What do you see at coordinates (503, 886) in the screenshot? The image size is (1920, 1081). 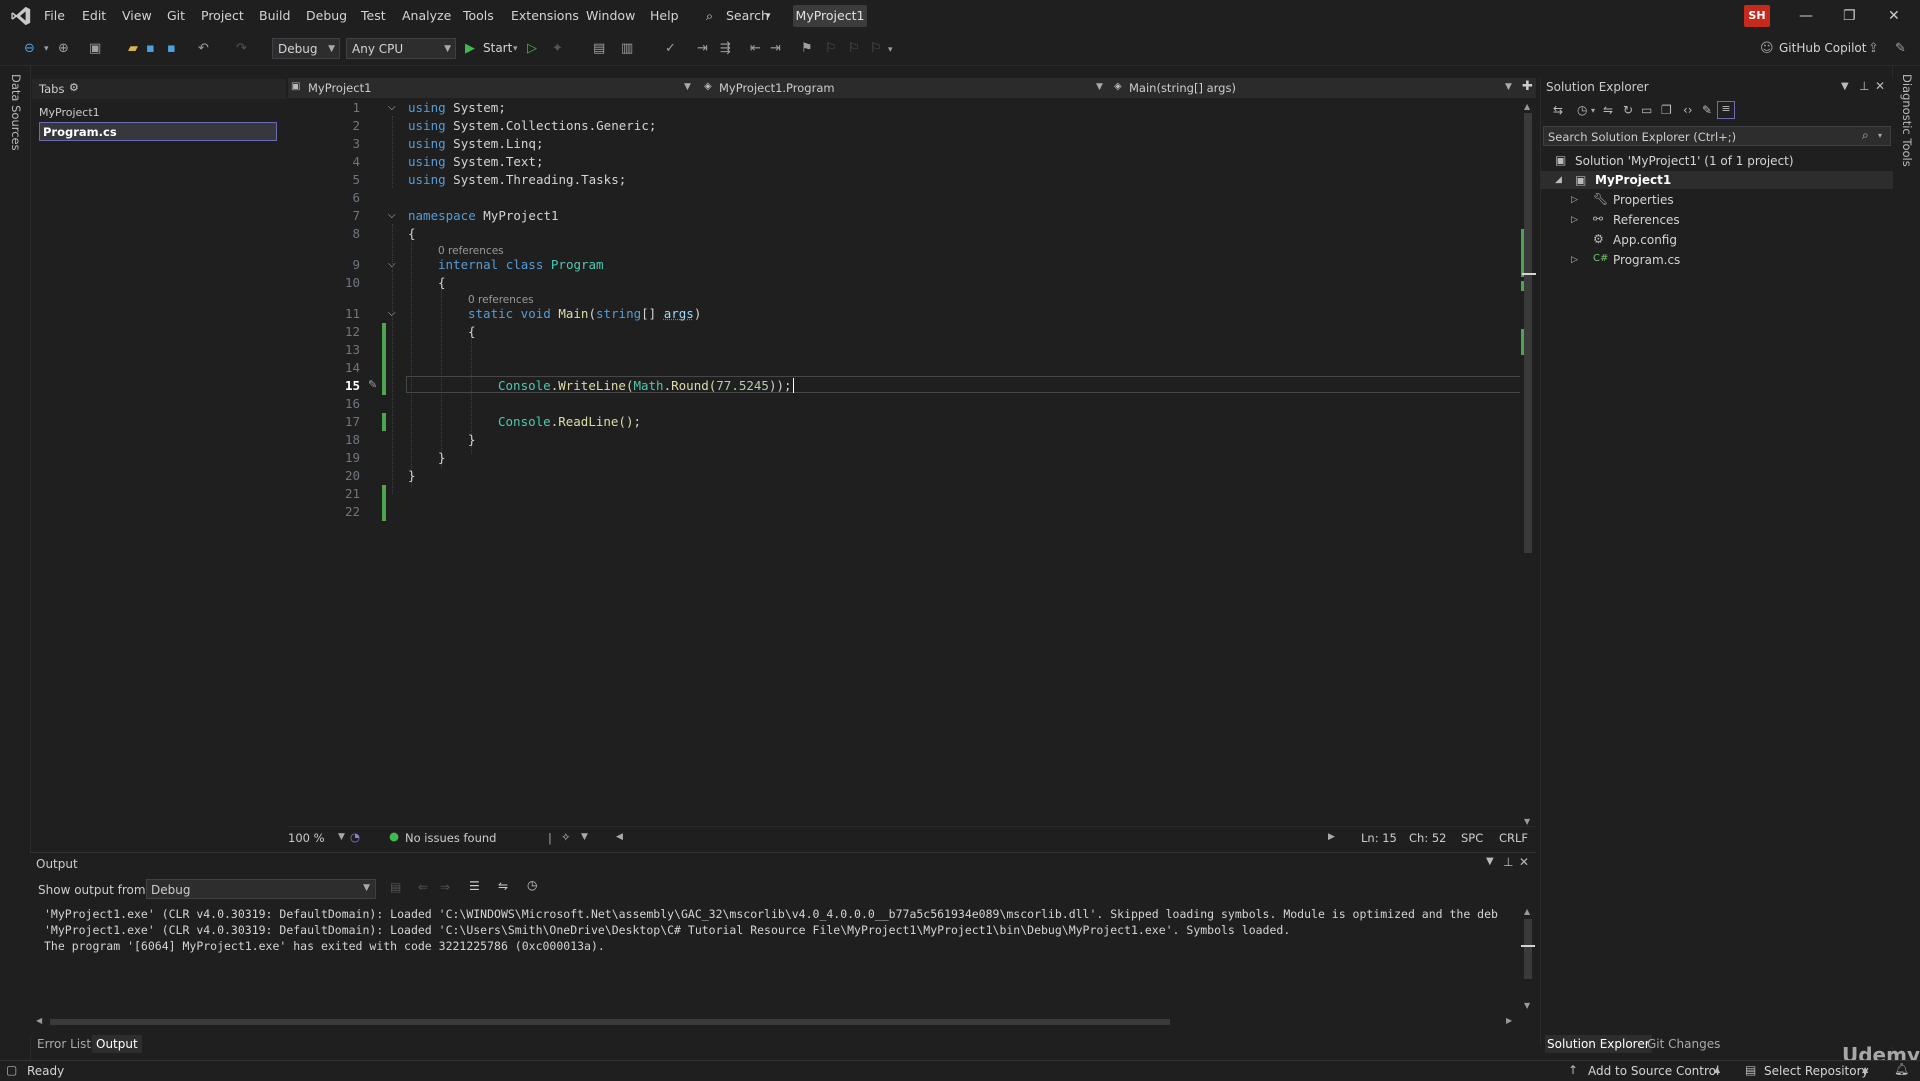 I see `word-wrap-icon: ⇋` at bounding box center [503, 886].